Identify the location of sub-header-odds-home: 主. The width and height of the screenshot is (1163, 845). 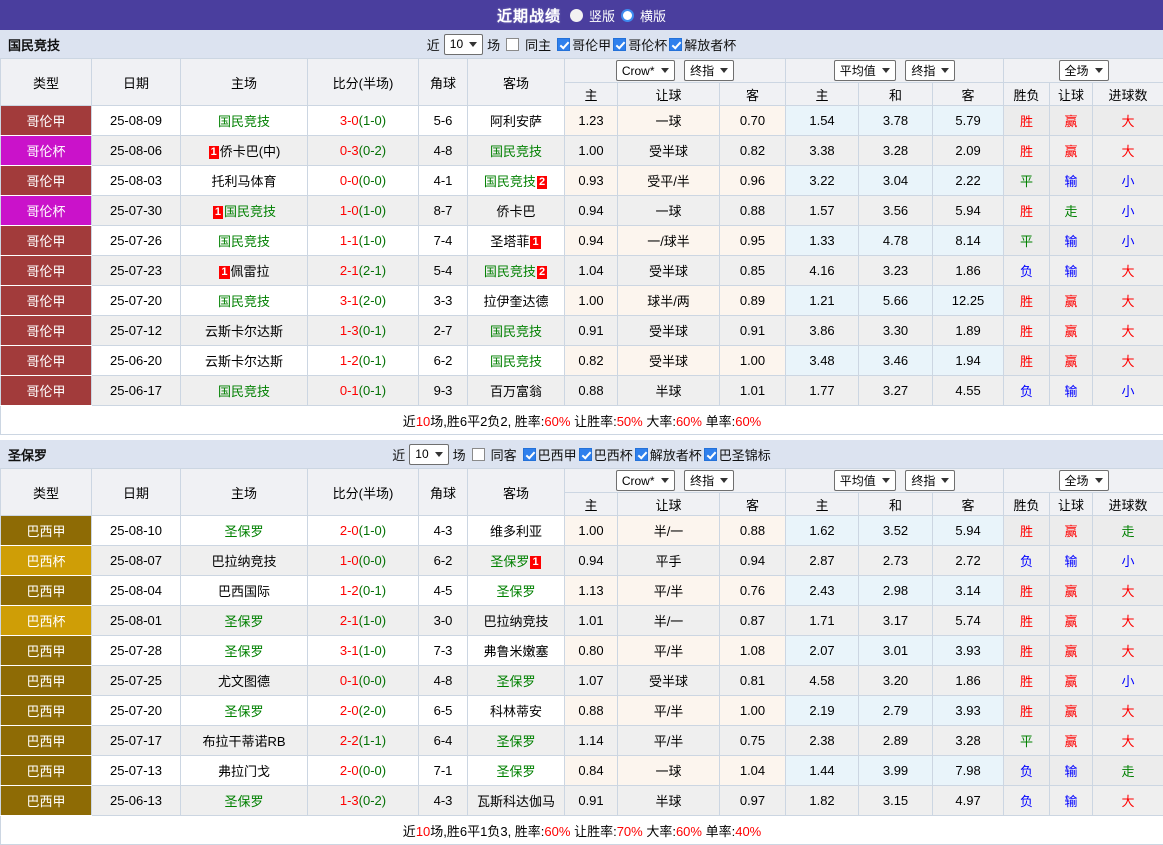
(591, 504).